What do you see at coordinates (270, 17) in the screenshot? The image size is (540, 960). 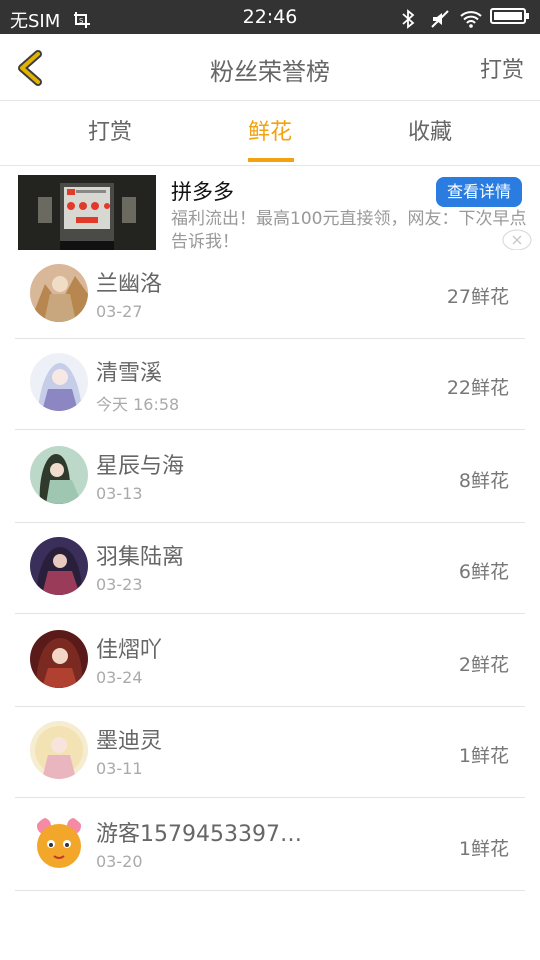 I see `status-bar: 无SIM S 22:46` at bounding box center [270, 17].